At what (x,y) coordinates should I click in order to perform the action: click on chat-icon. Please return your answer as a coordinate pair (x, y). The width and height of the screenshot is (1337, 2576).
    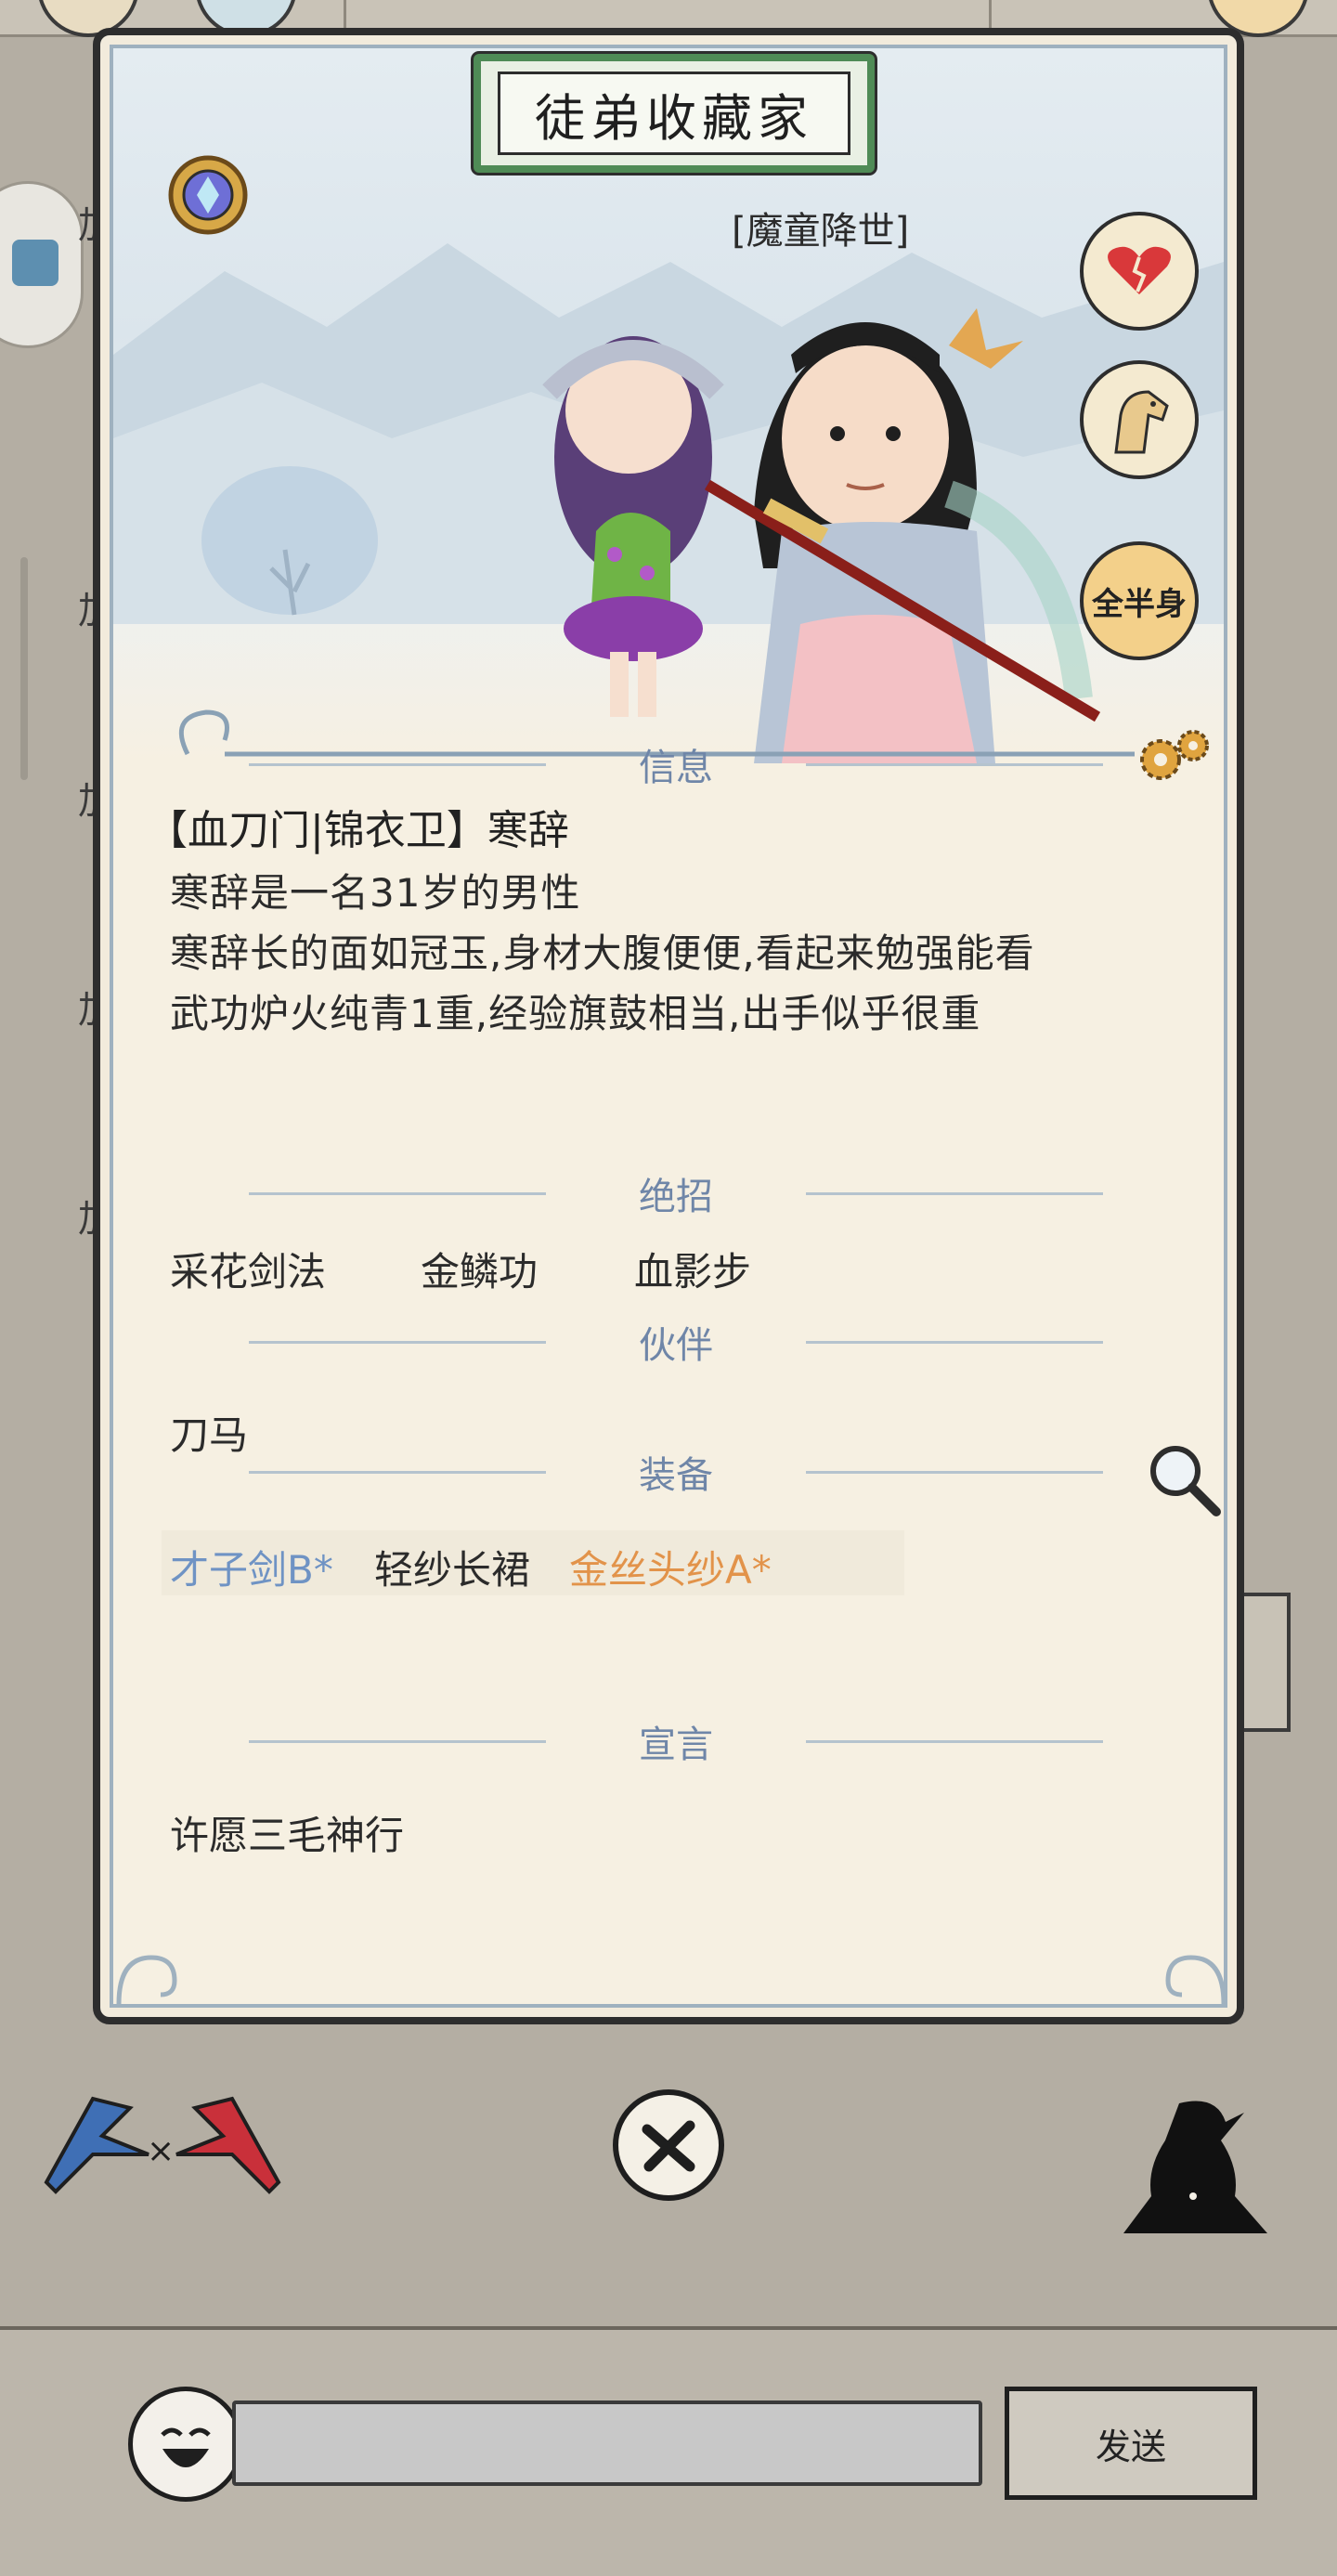
    Looking at the image, I should click on (35, 263).